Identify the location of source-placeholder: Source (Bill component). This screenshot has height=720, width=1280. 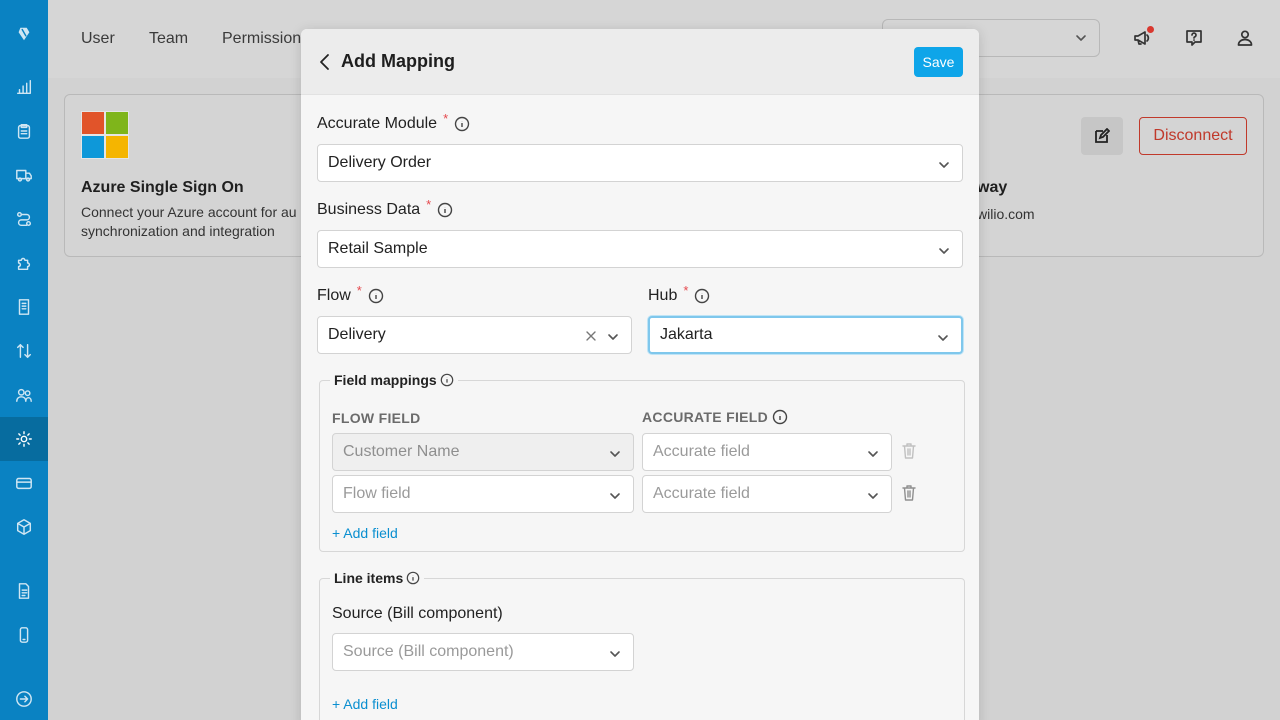
(428, 651).